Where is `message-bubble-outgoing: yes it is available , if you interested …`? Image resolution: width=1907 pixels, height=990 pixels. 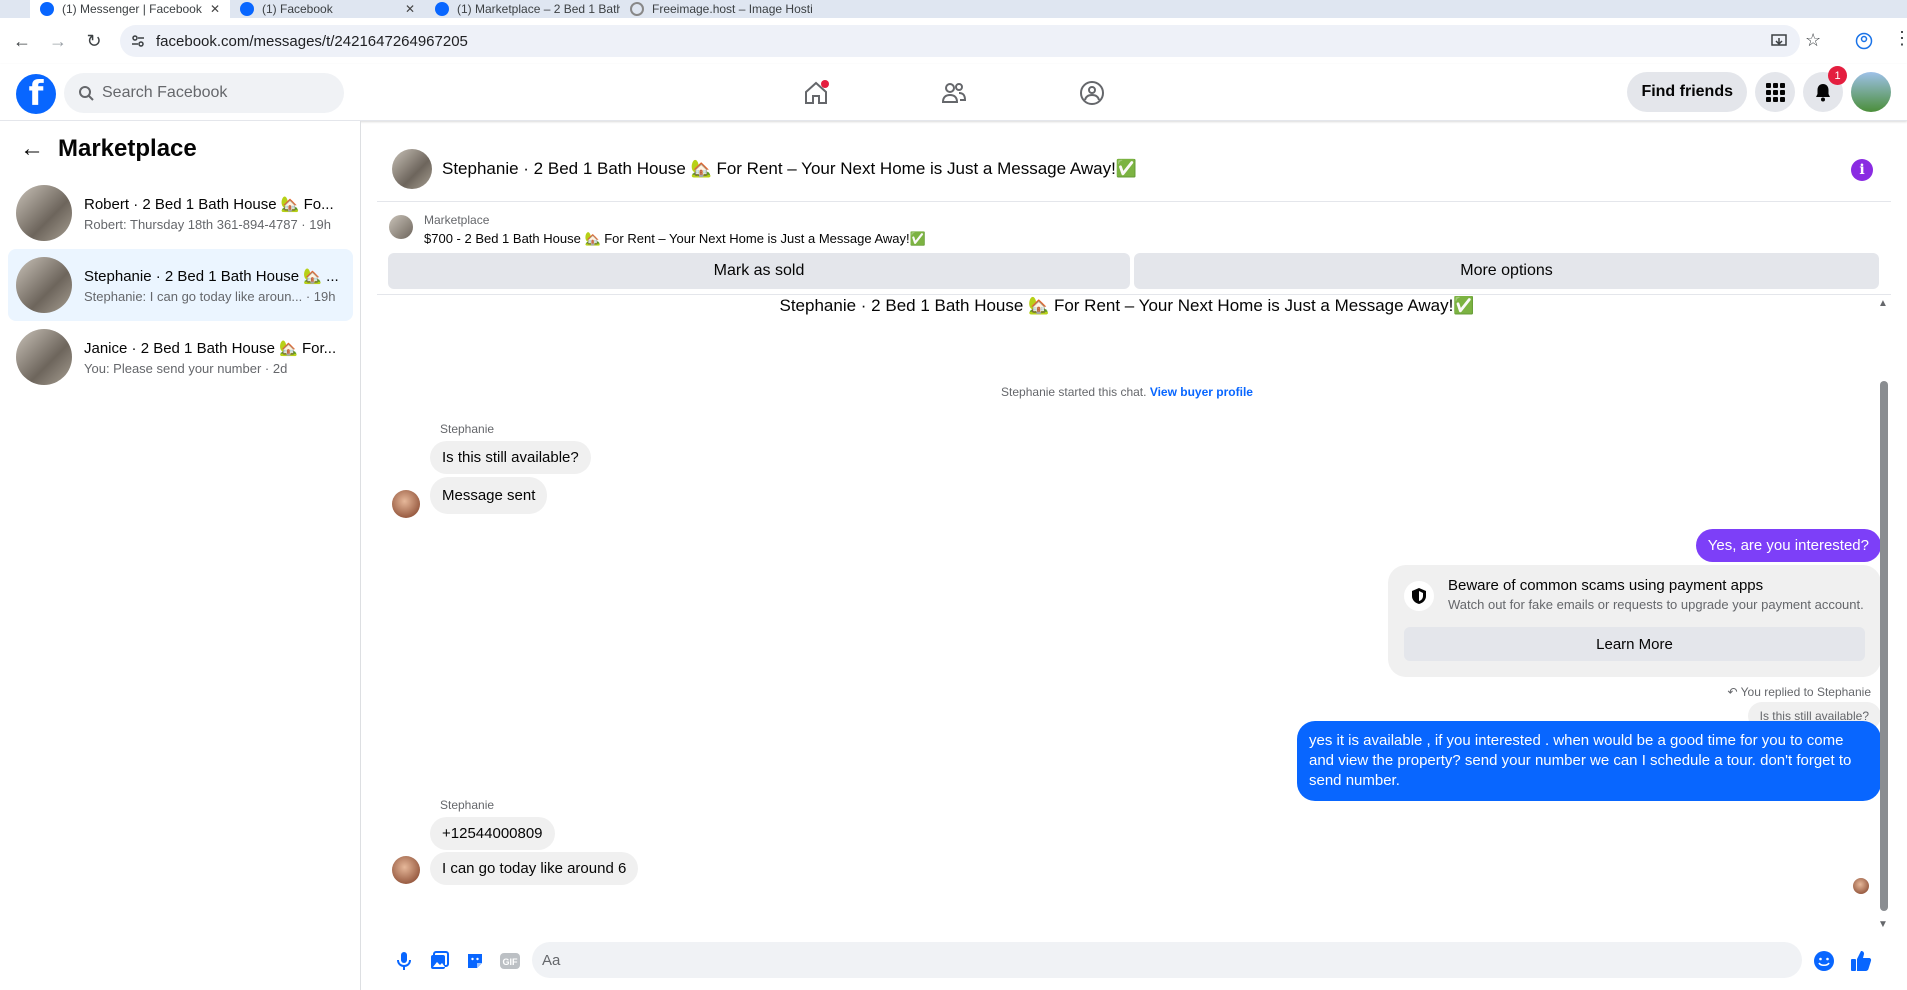
message-bubble-outgoing: yes it is available , if you interested … is located at coordinates (1589, 761).